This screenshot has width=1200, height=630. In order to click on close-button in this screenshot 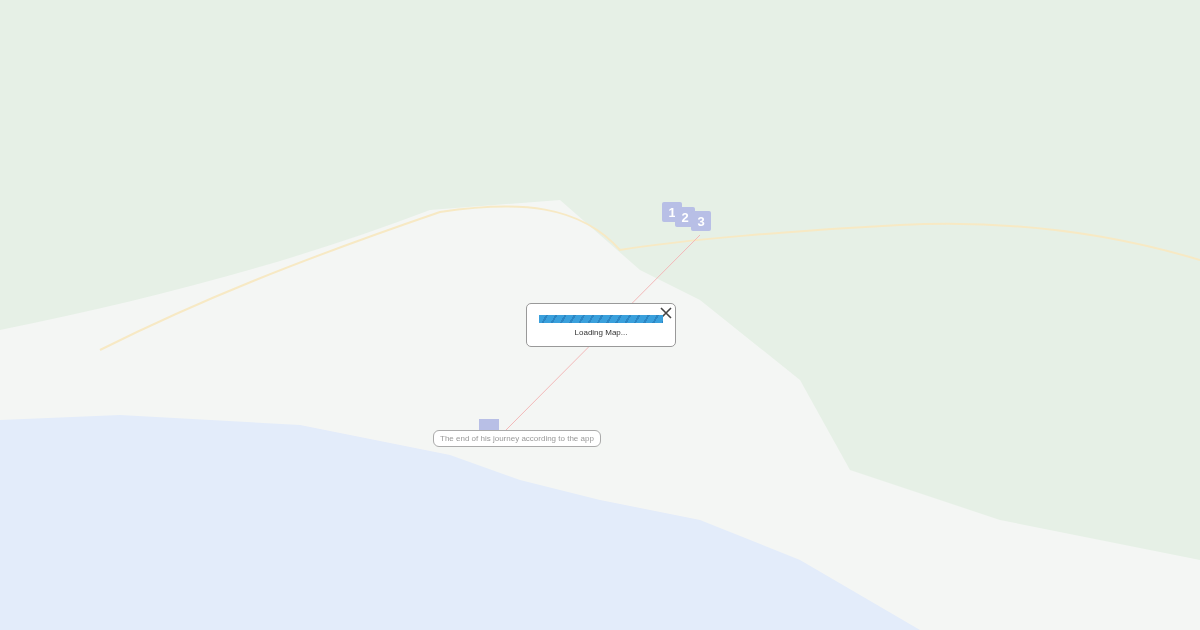, I will do `click(666, 313)`.